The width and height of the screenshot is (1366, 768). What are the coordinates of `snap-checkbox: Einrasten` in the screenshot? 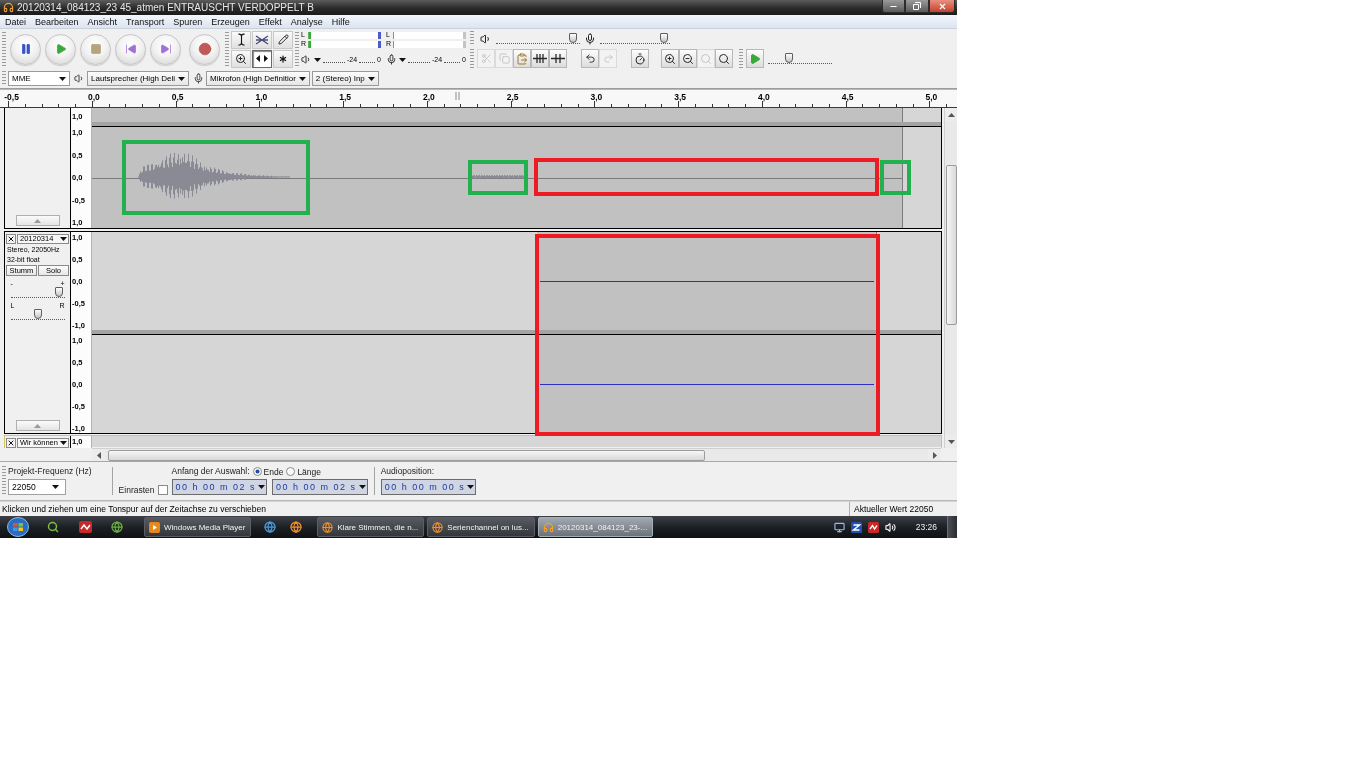 It's located at (143, 490).